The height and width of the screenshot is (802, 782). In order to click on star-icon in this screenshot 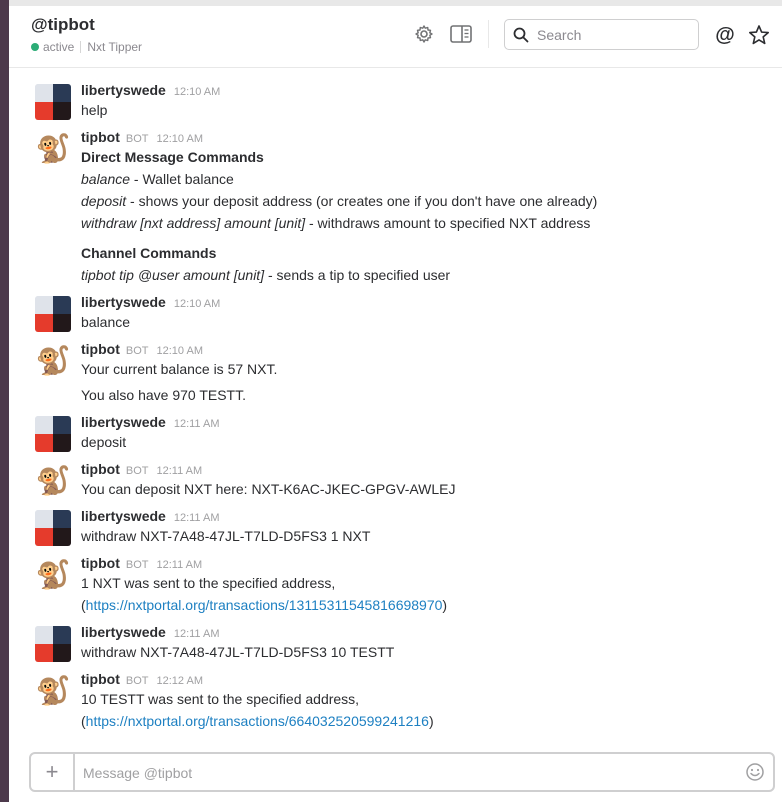, I will do `click(759, 35)`.